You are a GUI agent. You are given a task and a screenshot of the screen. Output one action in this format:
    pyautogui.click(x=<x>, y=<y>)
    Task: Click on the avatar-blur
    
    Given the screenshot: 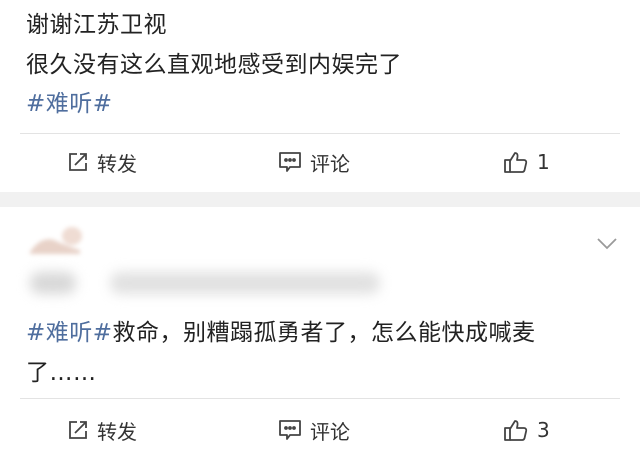 What is the action you would take?
    pyautogui.click(x=53, y=283)
    